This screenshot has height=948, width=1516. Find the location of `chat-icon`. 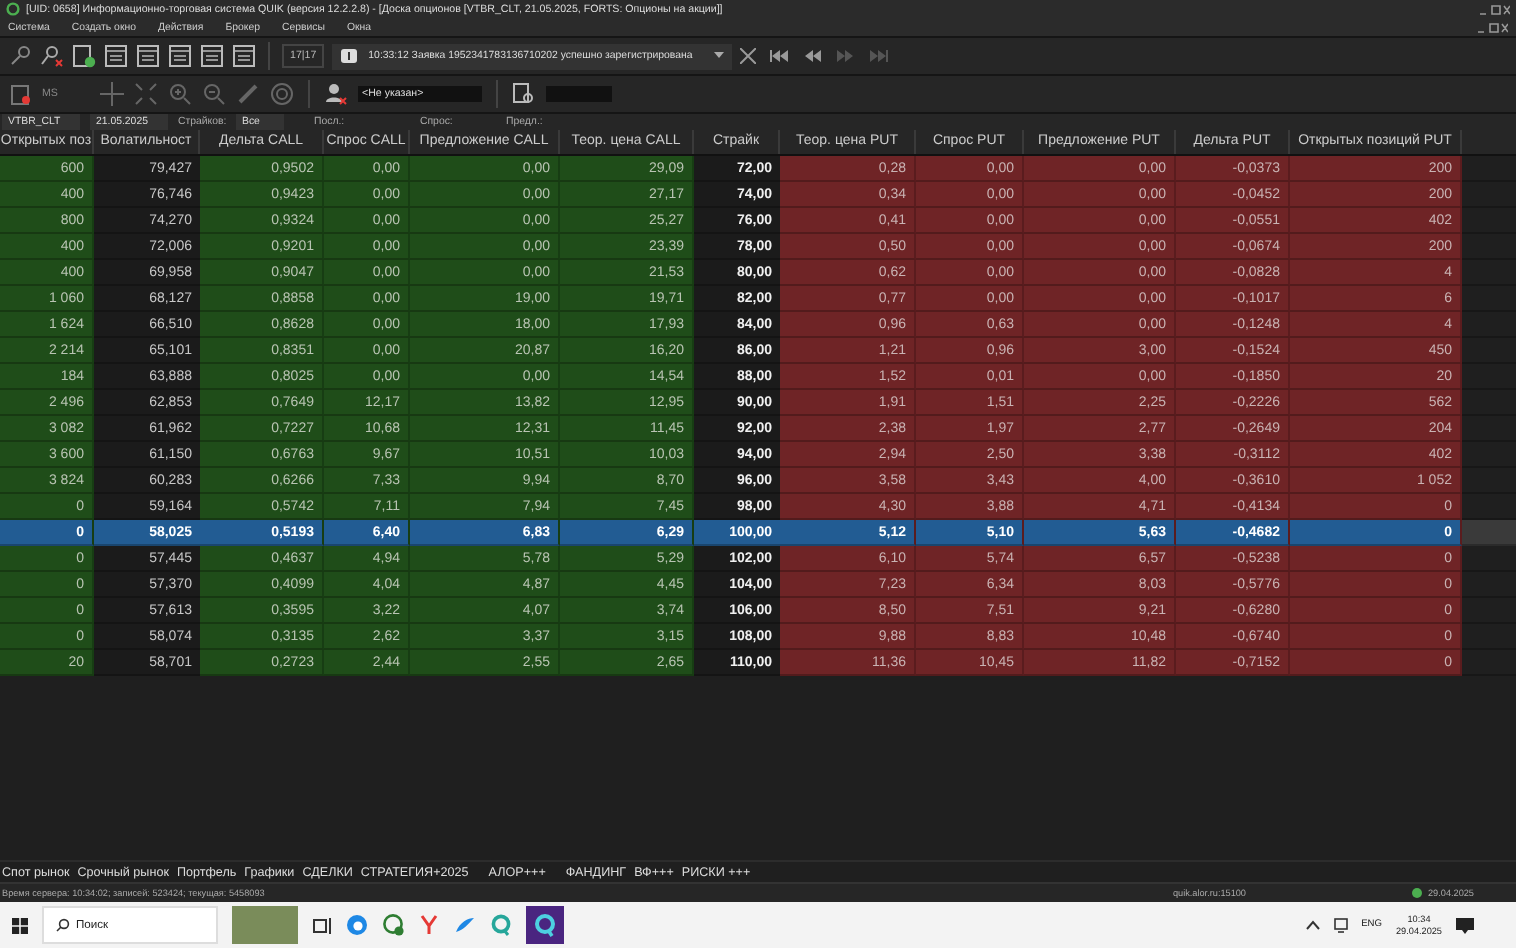

chat-icon is located at coordinates (393, 925).